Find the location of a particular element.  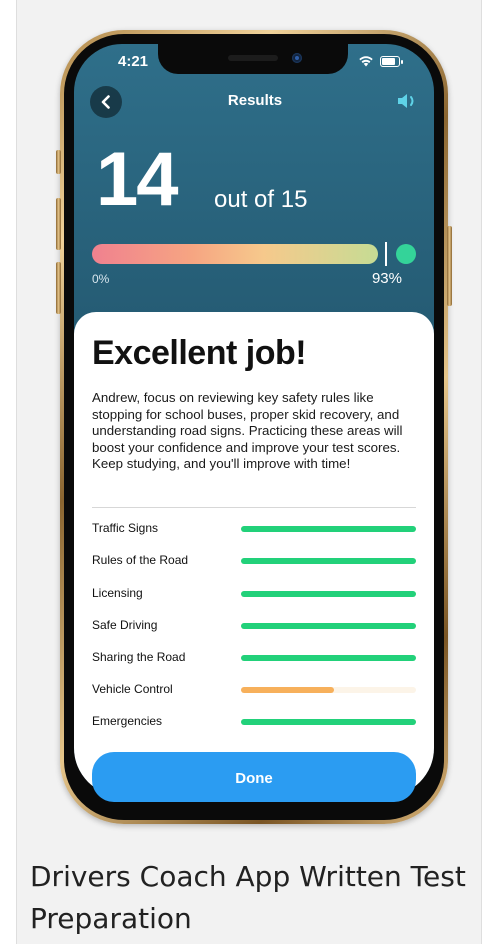

category-label: Vehicle Control is located at coordinates (132, 689).